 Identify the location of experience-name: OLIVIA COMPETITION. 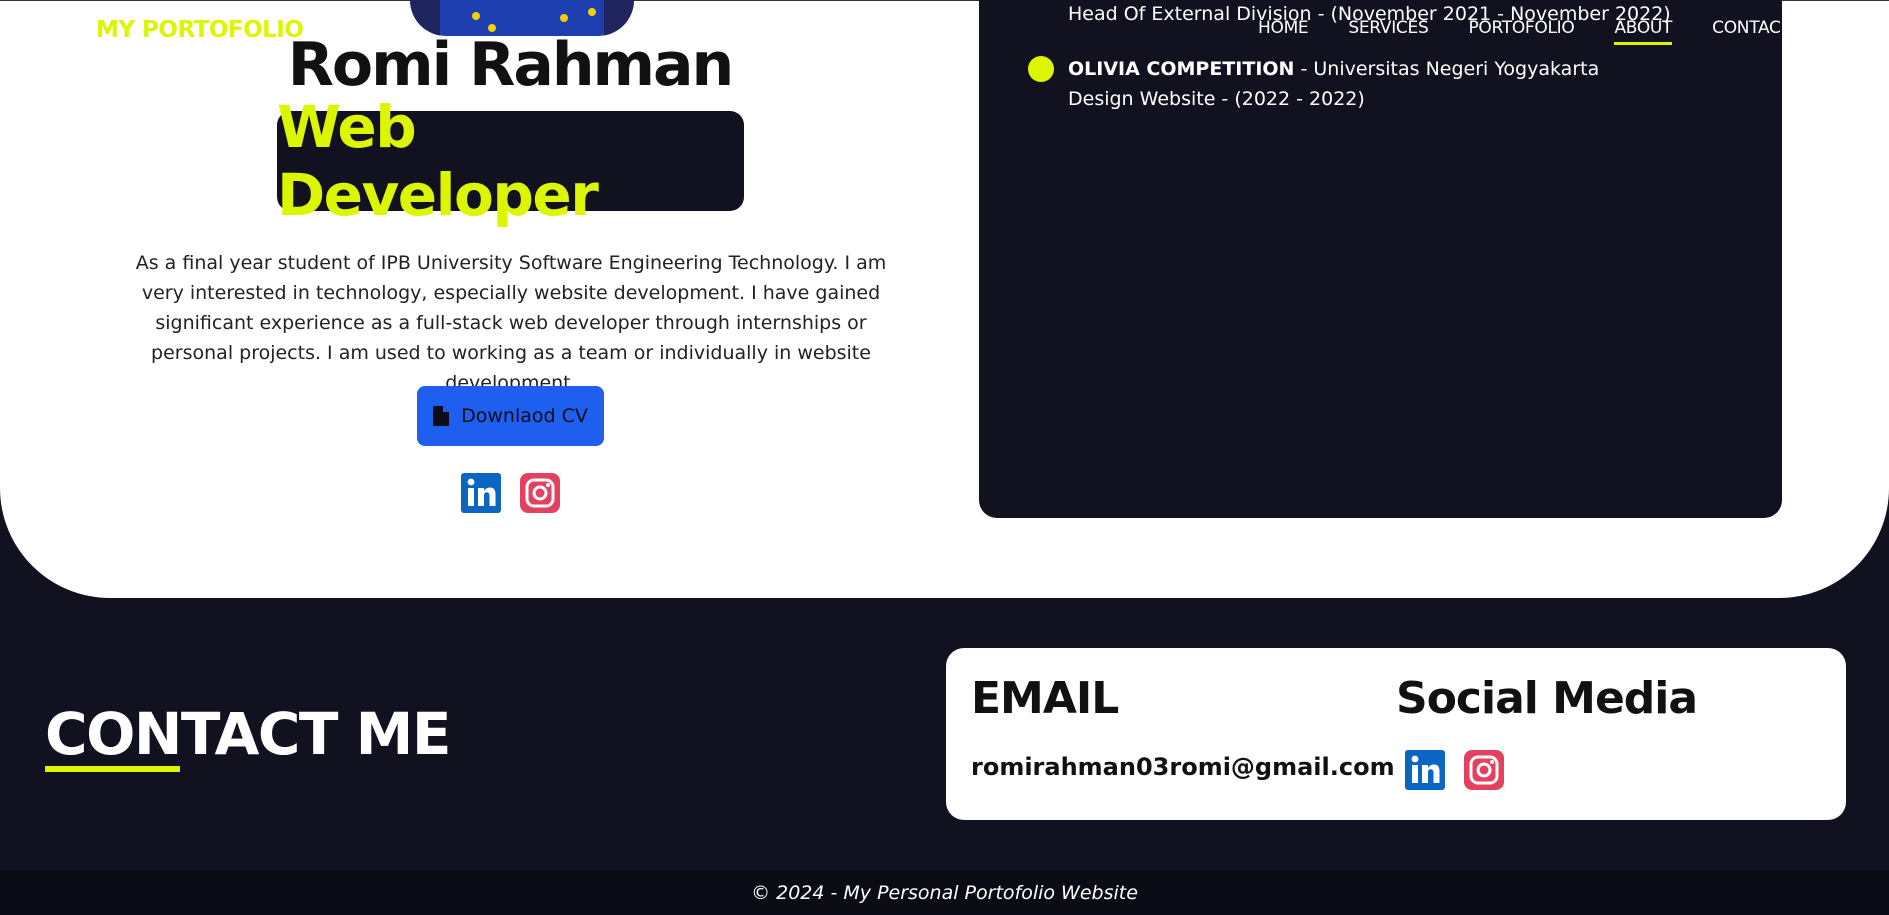
(1181, 69).